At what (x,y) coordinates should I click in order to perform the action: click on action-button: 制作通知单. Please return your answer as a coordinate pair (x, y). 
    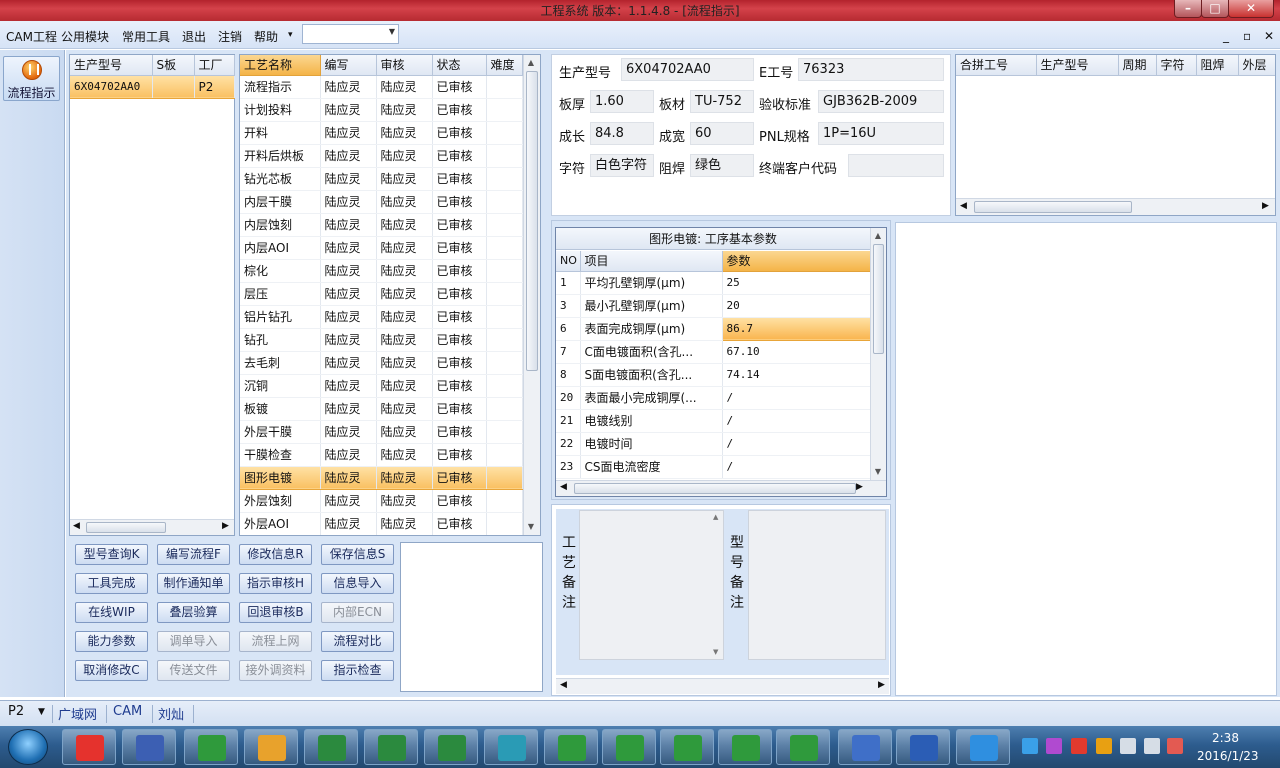
    Looking at the image, I should click on (193, 583).